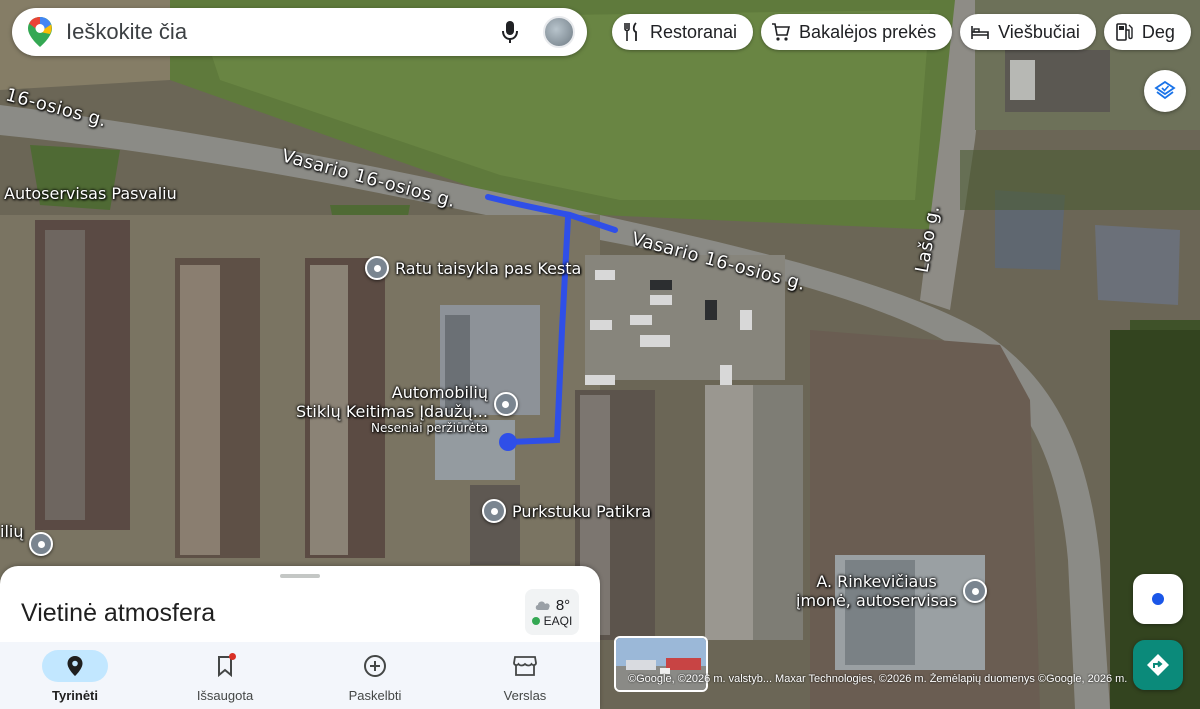 The height and width of the screenshot is (709, 1200). Describe the element at coordinates (552, 612) in the screenshot. I see `weather-widget: 8° EAQI` at that location.